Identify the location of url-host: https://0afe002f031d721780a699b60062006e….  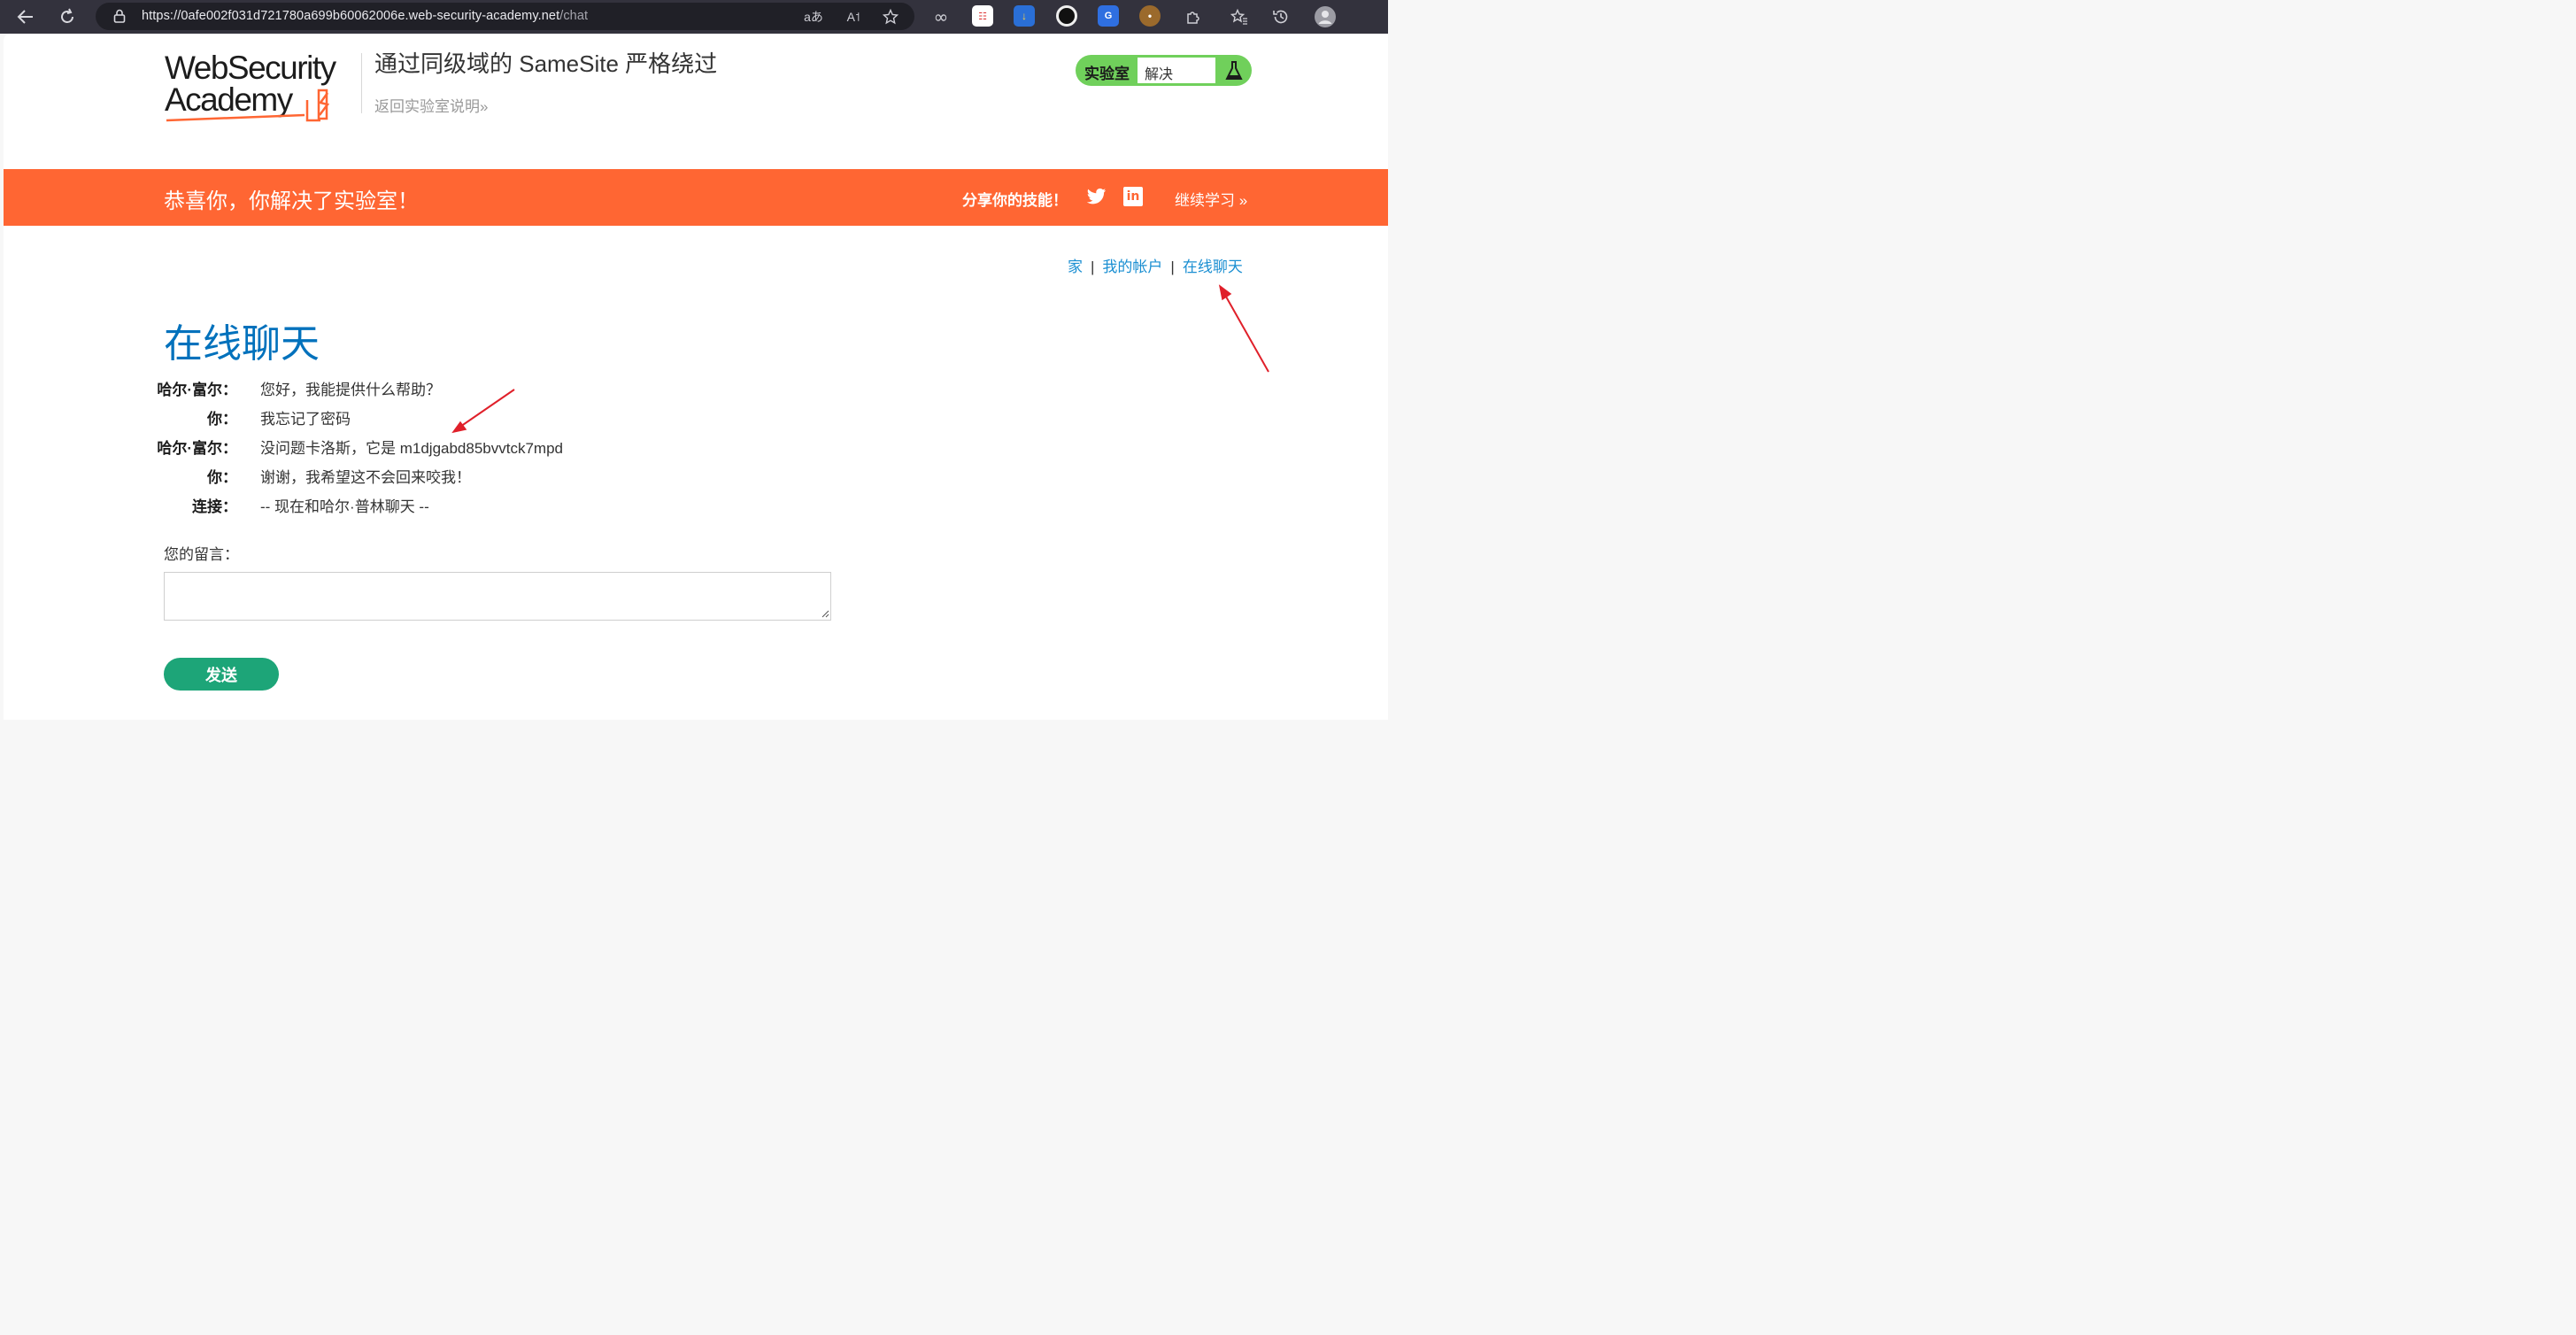
(351, 16).